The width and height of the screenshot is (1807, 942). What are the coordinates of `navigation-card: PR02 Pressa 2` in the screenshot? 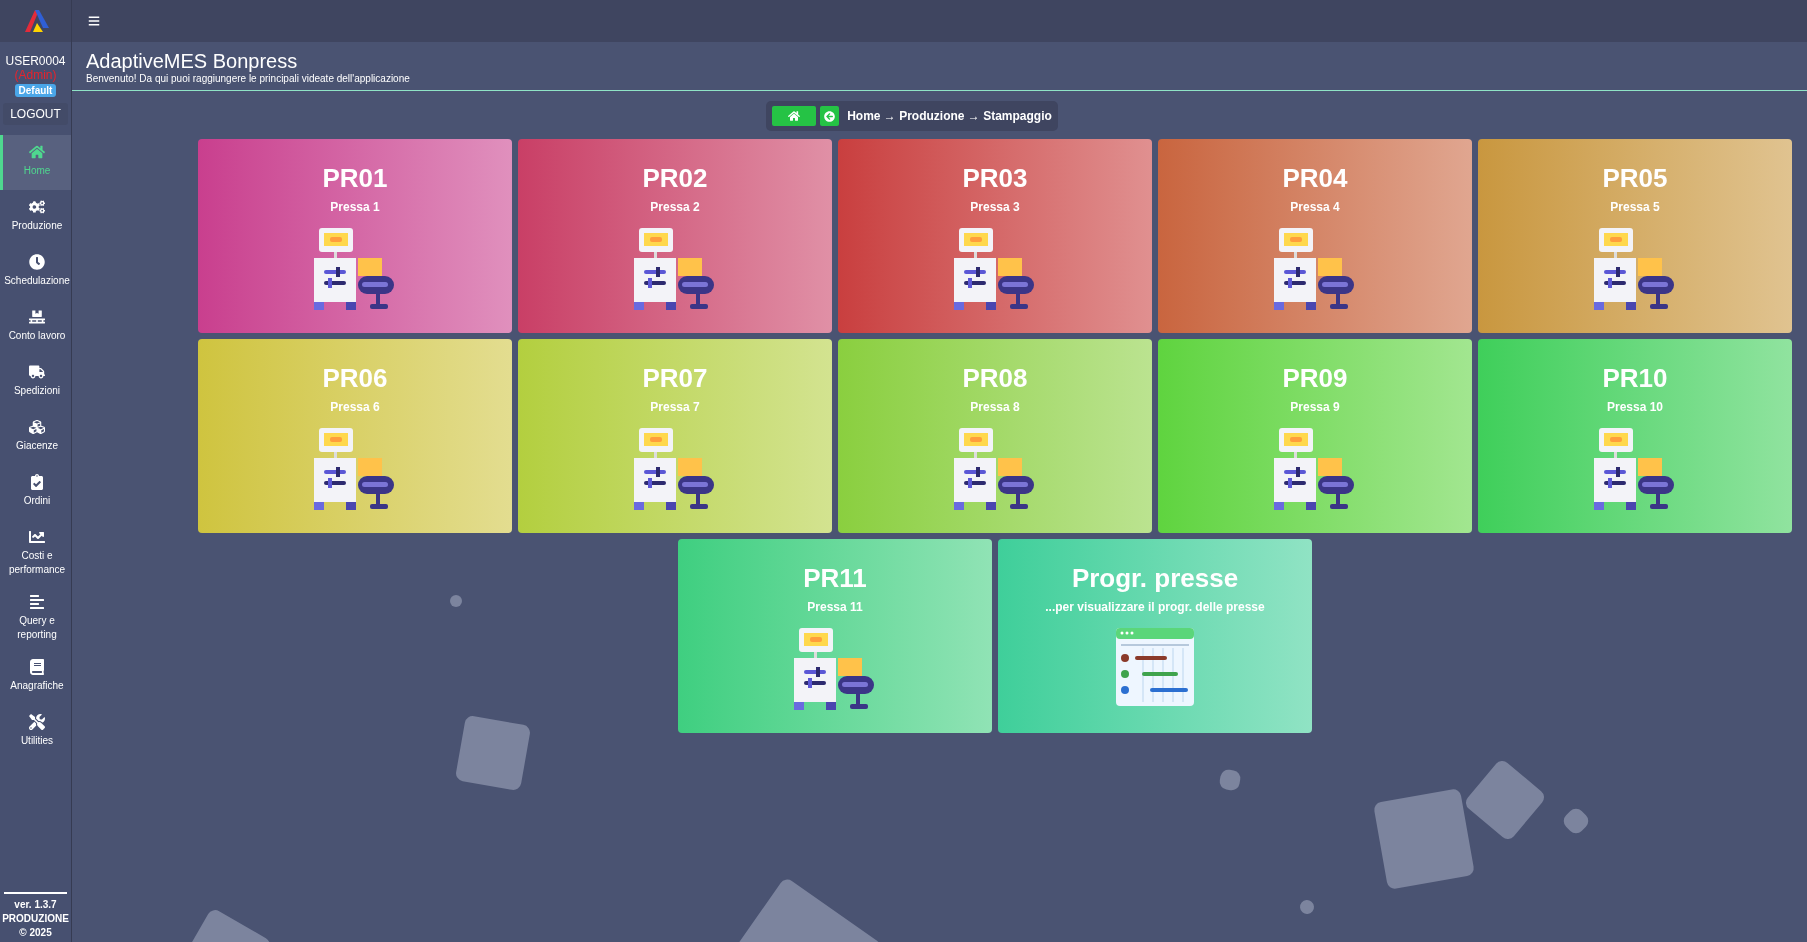 It's located at (675, 236).